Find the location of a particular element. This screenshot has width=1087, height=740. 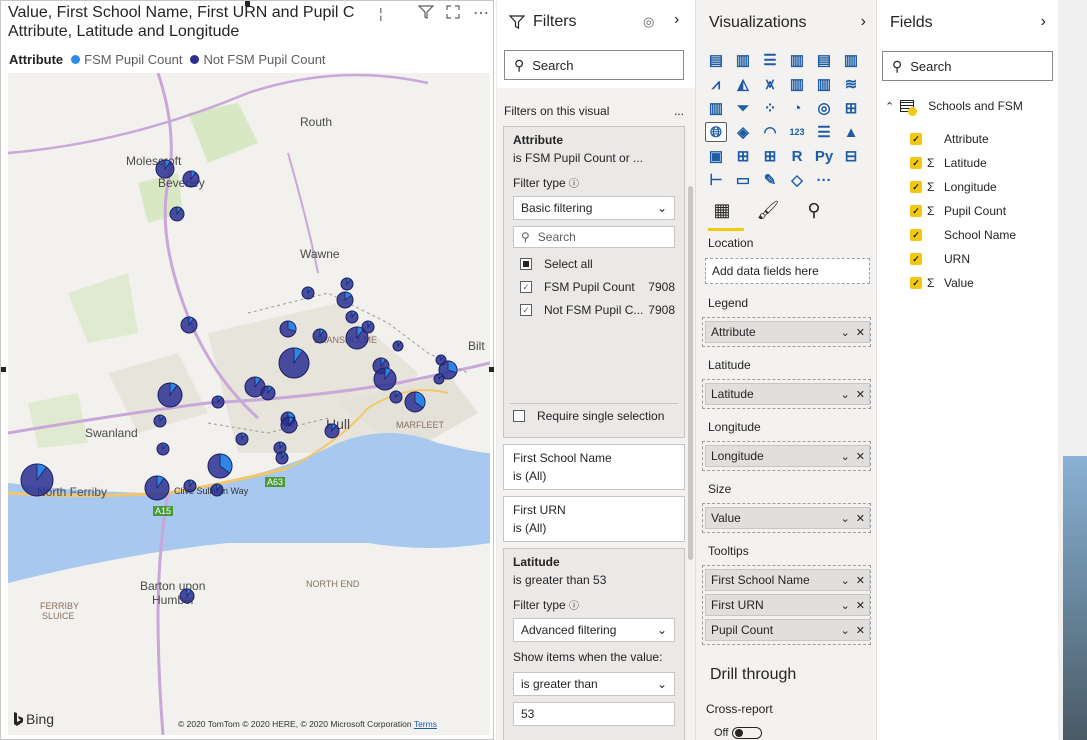

clustered-column-icon: ▥ is located at coordinates (797, 60).